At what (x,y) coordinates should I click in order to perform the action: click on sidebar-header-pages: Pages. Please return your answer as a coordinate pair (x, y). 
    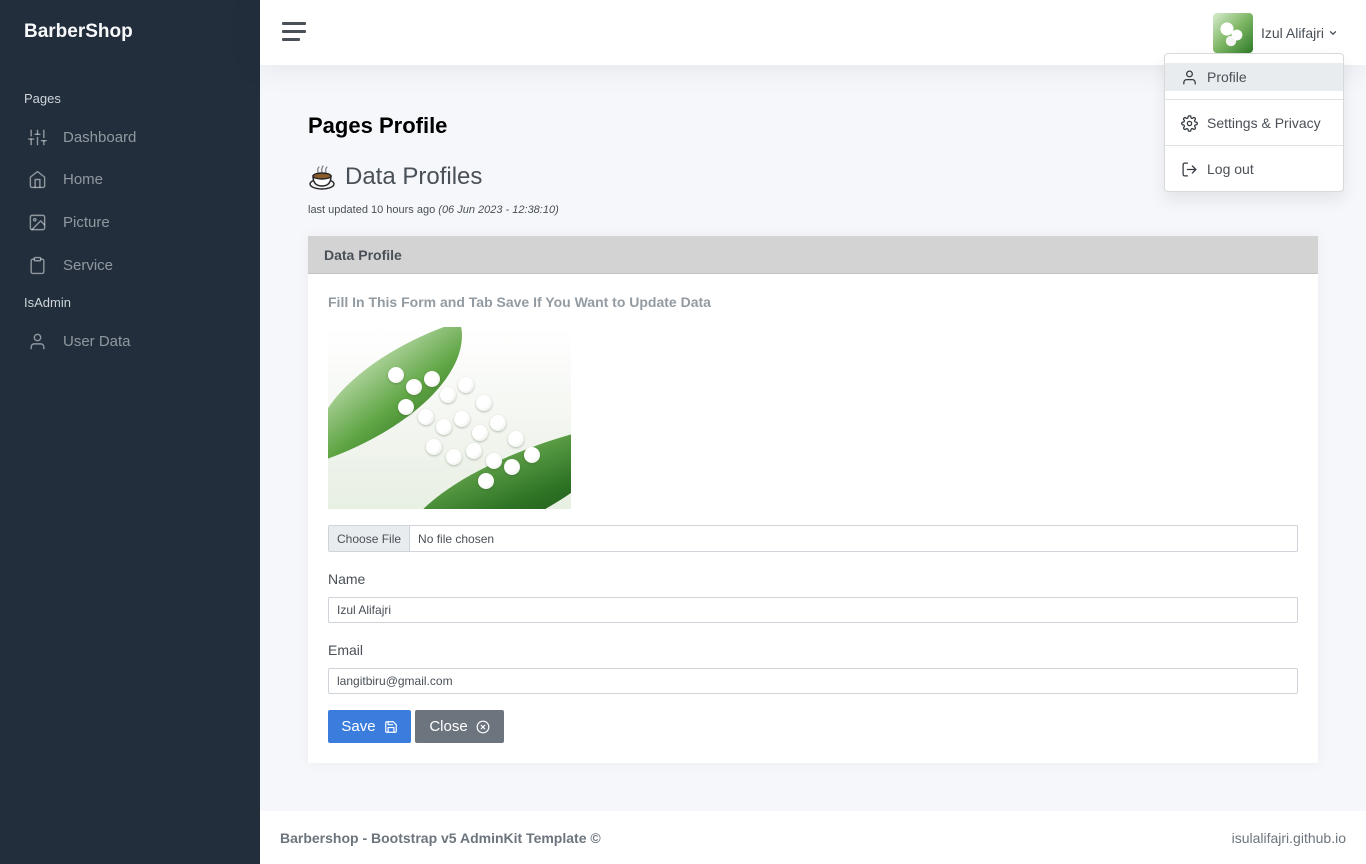
    Looking at the image, I should click on (42, 98).